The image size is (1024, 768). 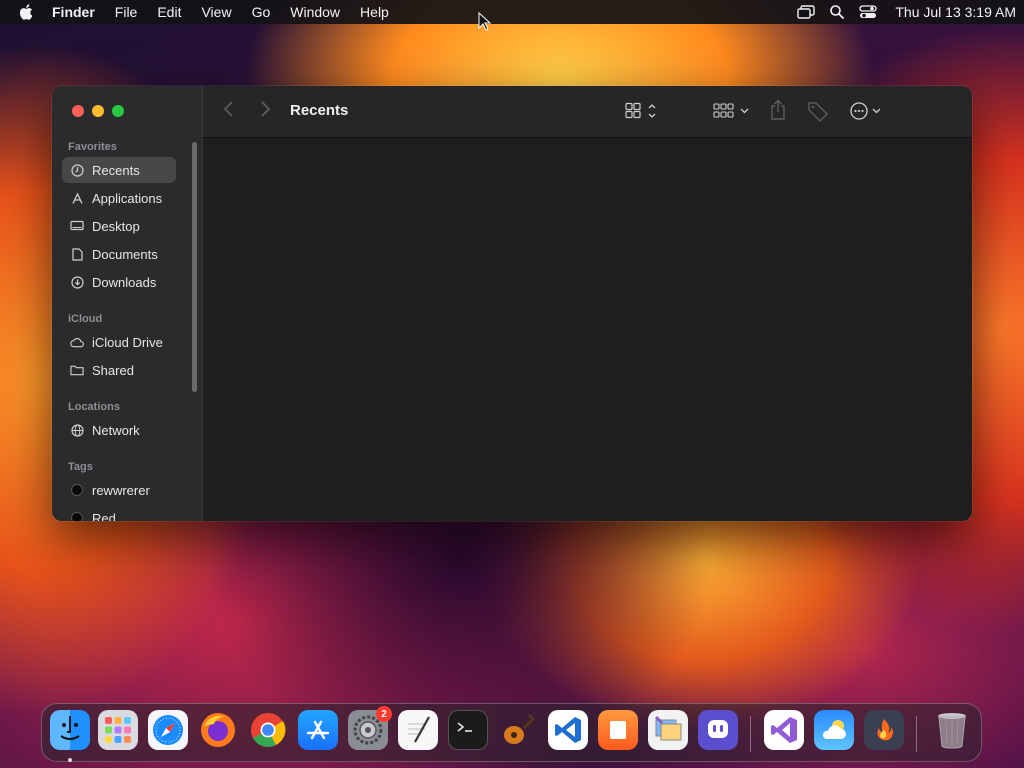 I want to click on globe-icon, so click(x=77, y=430).